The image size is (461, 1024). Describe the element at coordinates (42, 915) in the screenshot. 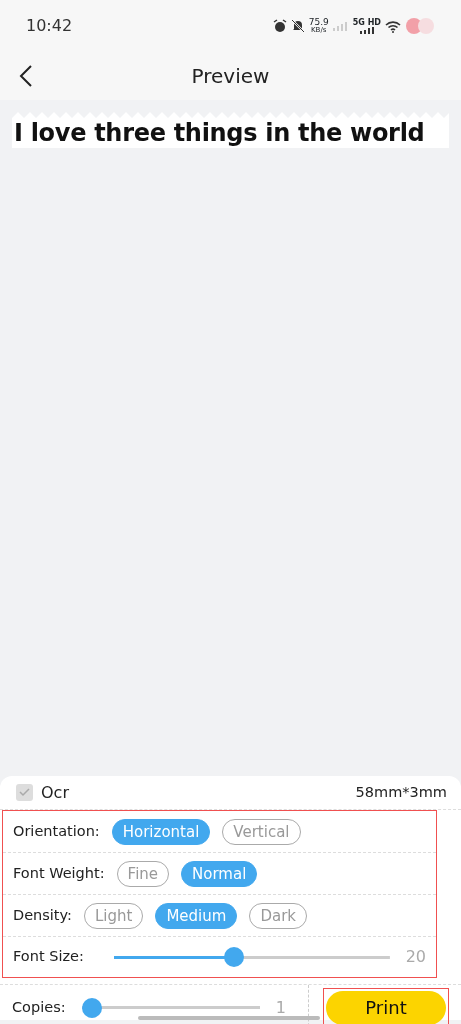

I see `option-label: Density:` at that location.